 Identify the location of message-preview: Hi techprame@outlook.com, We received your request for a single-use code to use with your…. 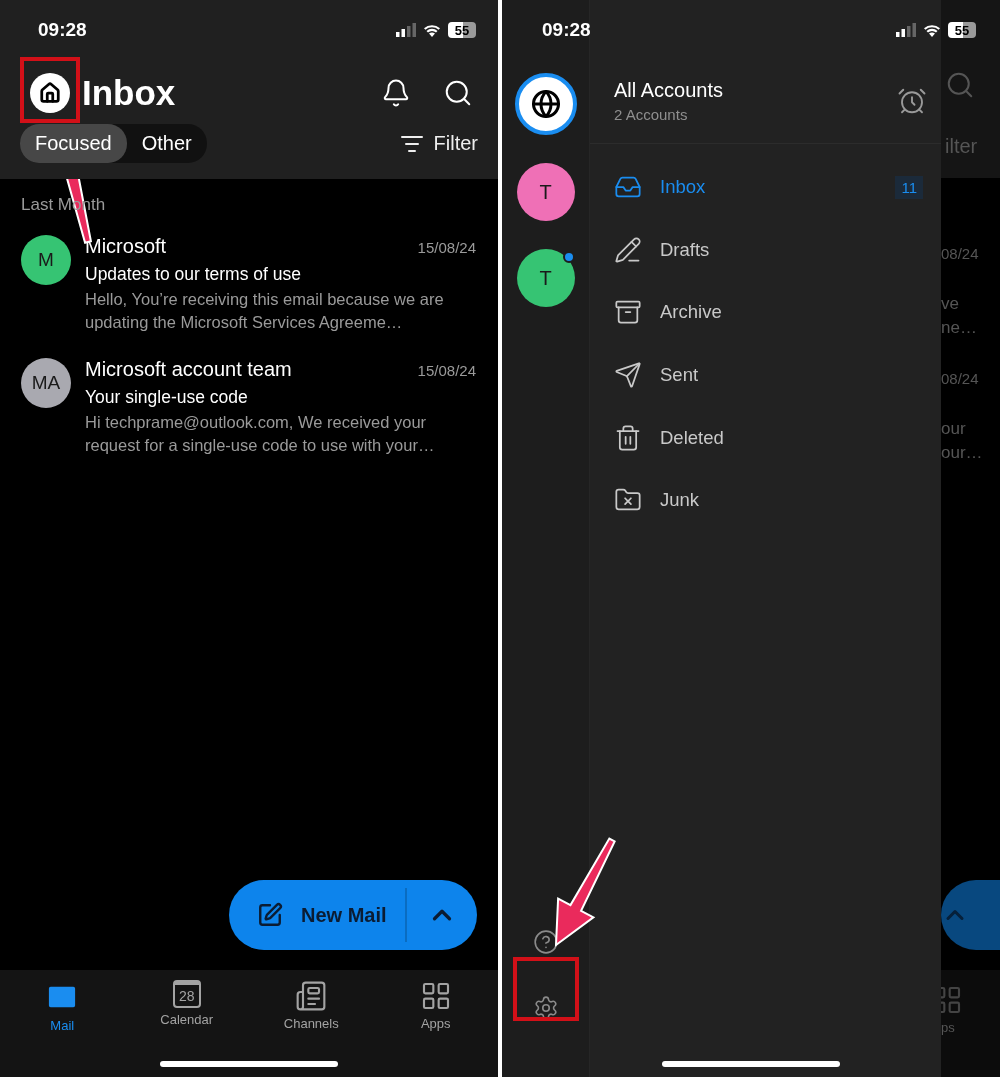
(260, 434).